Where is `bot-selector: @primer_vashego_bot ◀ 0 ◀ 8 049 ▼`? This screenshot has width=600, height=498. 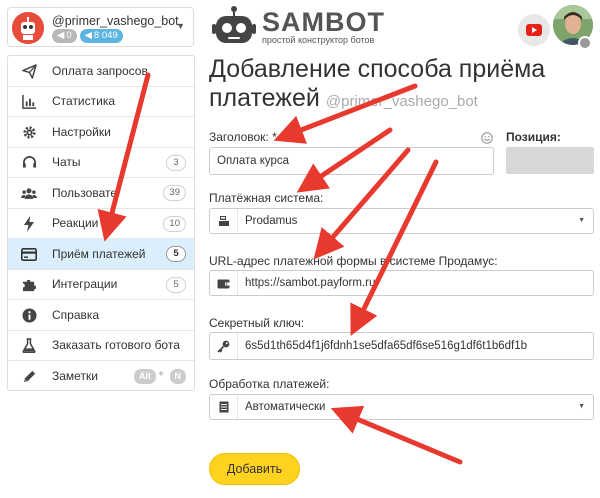 bot-selector: @primer_vashego_bot ◀ 0 ◀ 8 049 ▼ is located at coordinates (100, 27).